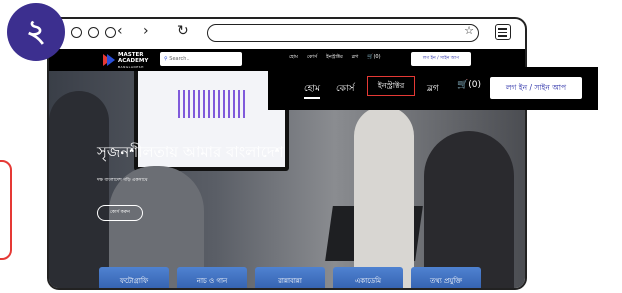 This screenshot has width=622, height=293. I want to click on hero-subtitle: দক্ষ বাংলাদেশ গড়ি একসাথে, so click(122, 180).